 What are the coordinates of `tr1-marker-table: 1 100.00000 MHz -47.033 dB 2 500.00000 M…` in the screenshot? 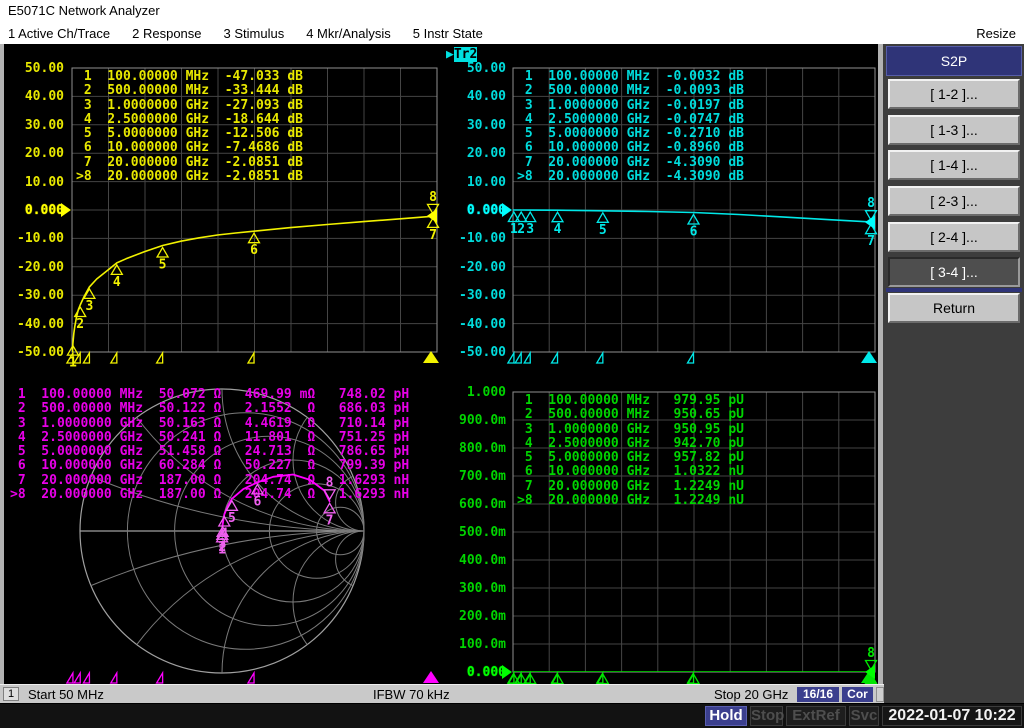 It's located at (189, 127).